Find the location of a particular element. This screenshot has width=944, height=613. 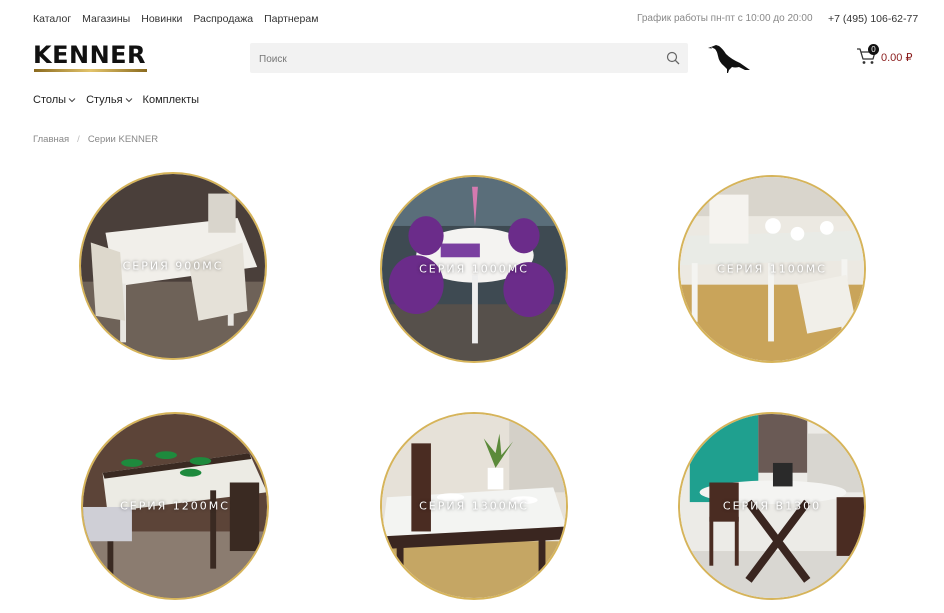

topnav-link-new: Новинки is located at coordinates (161, 19).